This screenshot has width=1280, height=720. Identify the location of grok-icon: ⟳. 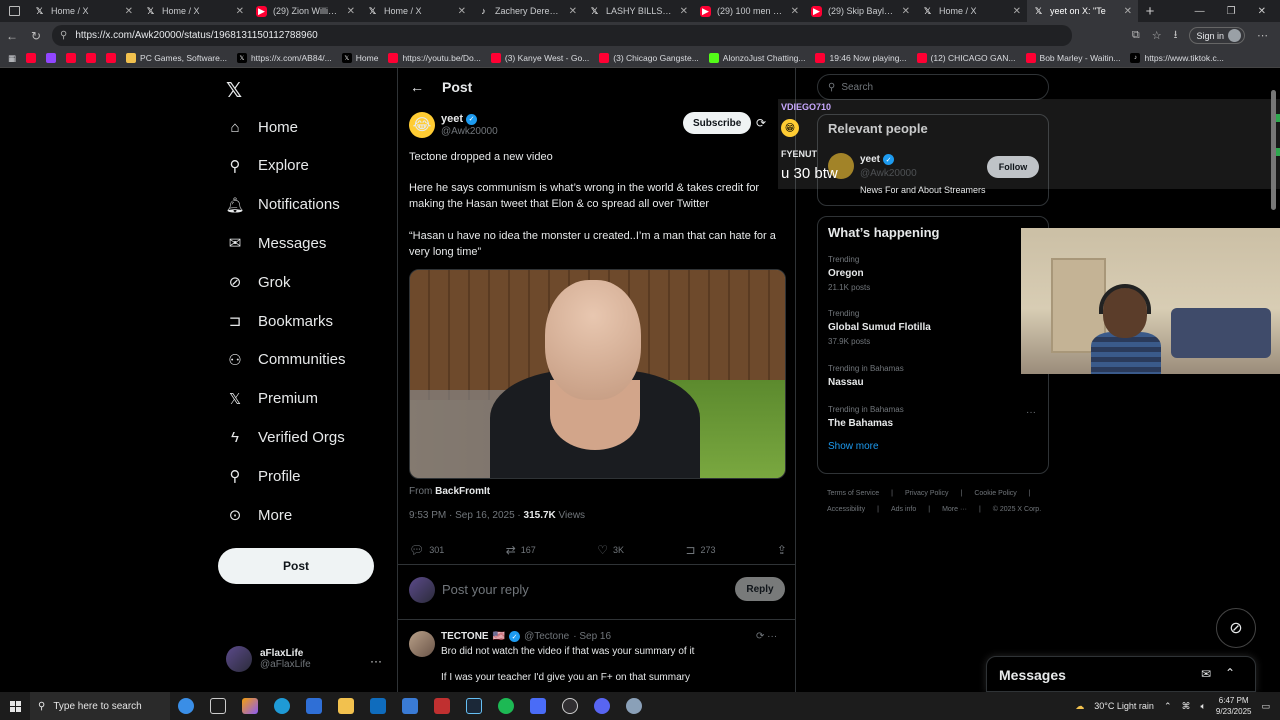
(761, 123).